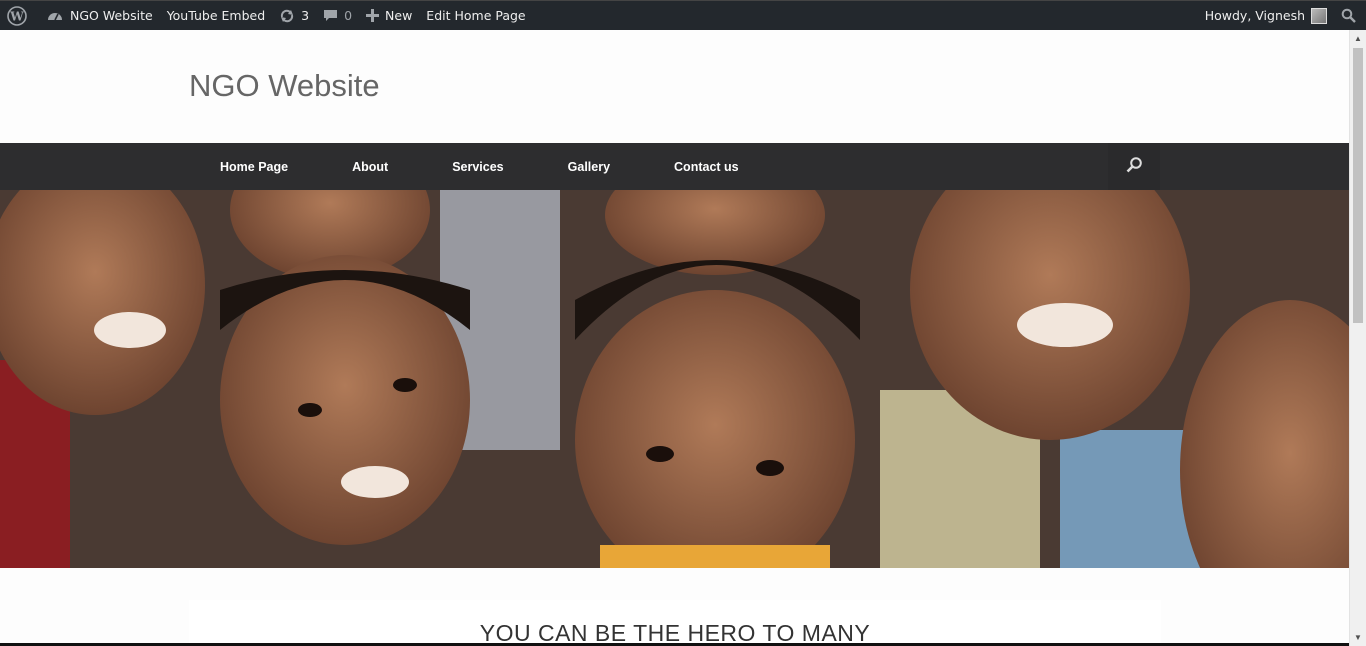 This screenshot has height=646, width=1366. I want to click on site-name-label: NGO Website, so click(111, 15).